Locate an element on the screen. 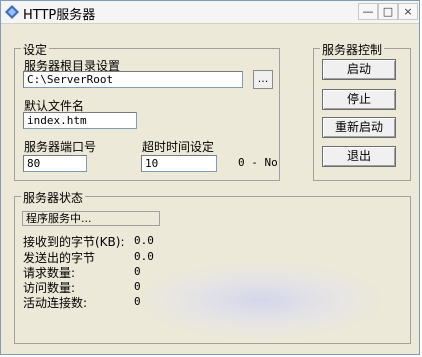 The image size is (422, 357). exit-button: 退出 is located at coordinates (359, 156).